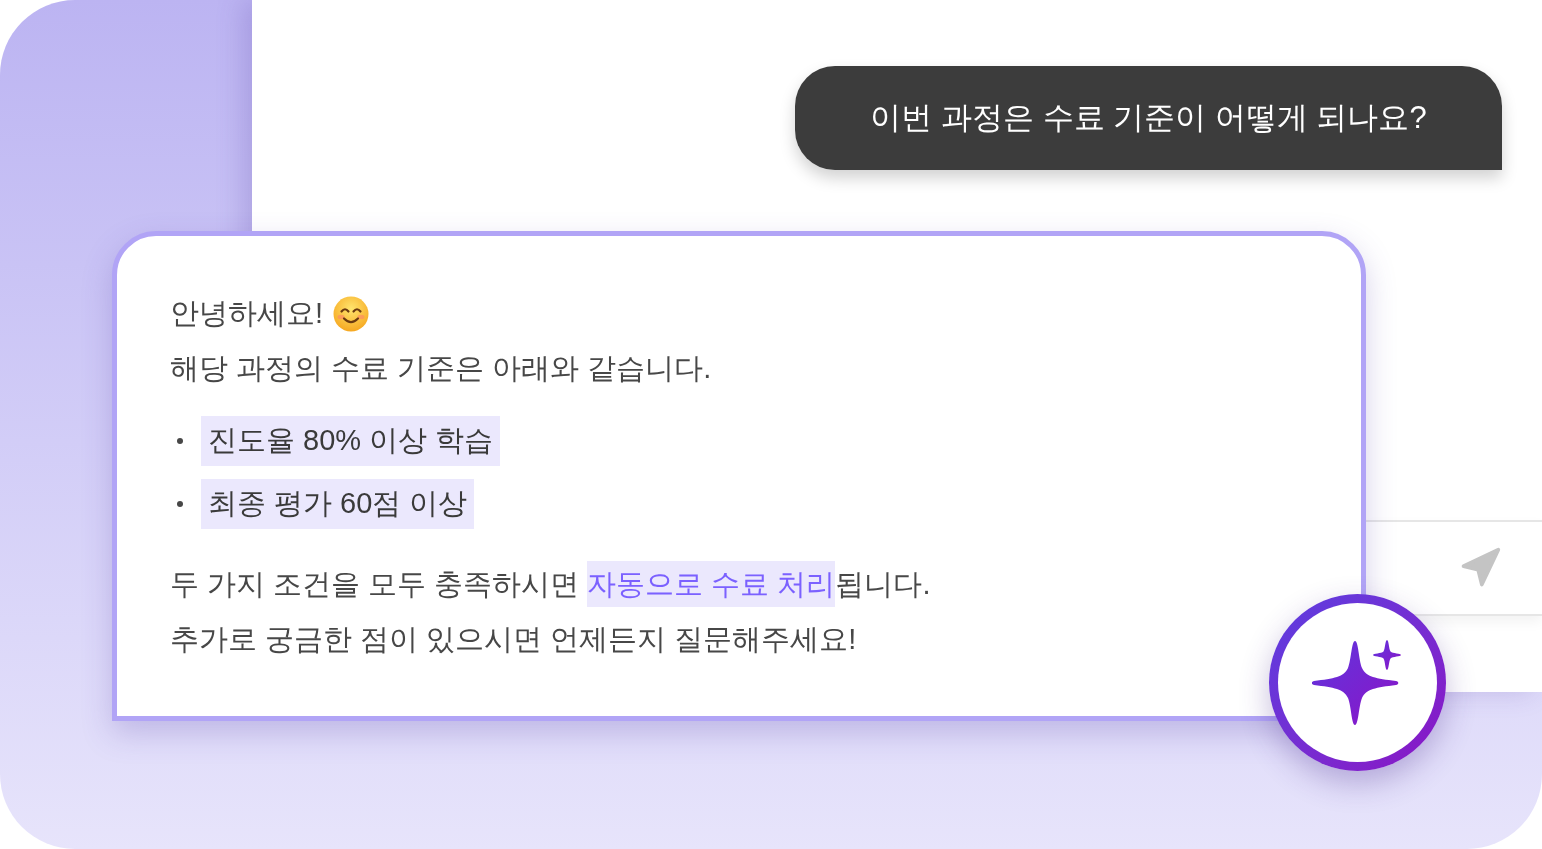 This screenshot has height=849, width=1542. What do you see at coordinates (441, 368) in the screenshot?
I see `answer-text: 해당 과정의 수료 기준은 아래와 같습니다.` at bounding box center [441, 368].